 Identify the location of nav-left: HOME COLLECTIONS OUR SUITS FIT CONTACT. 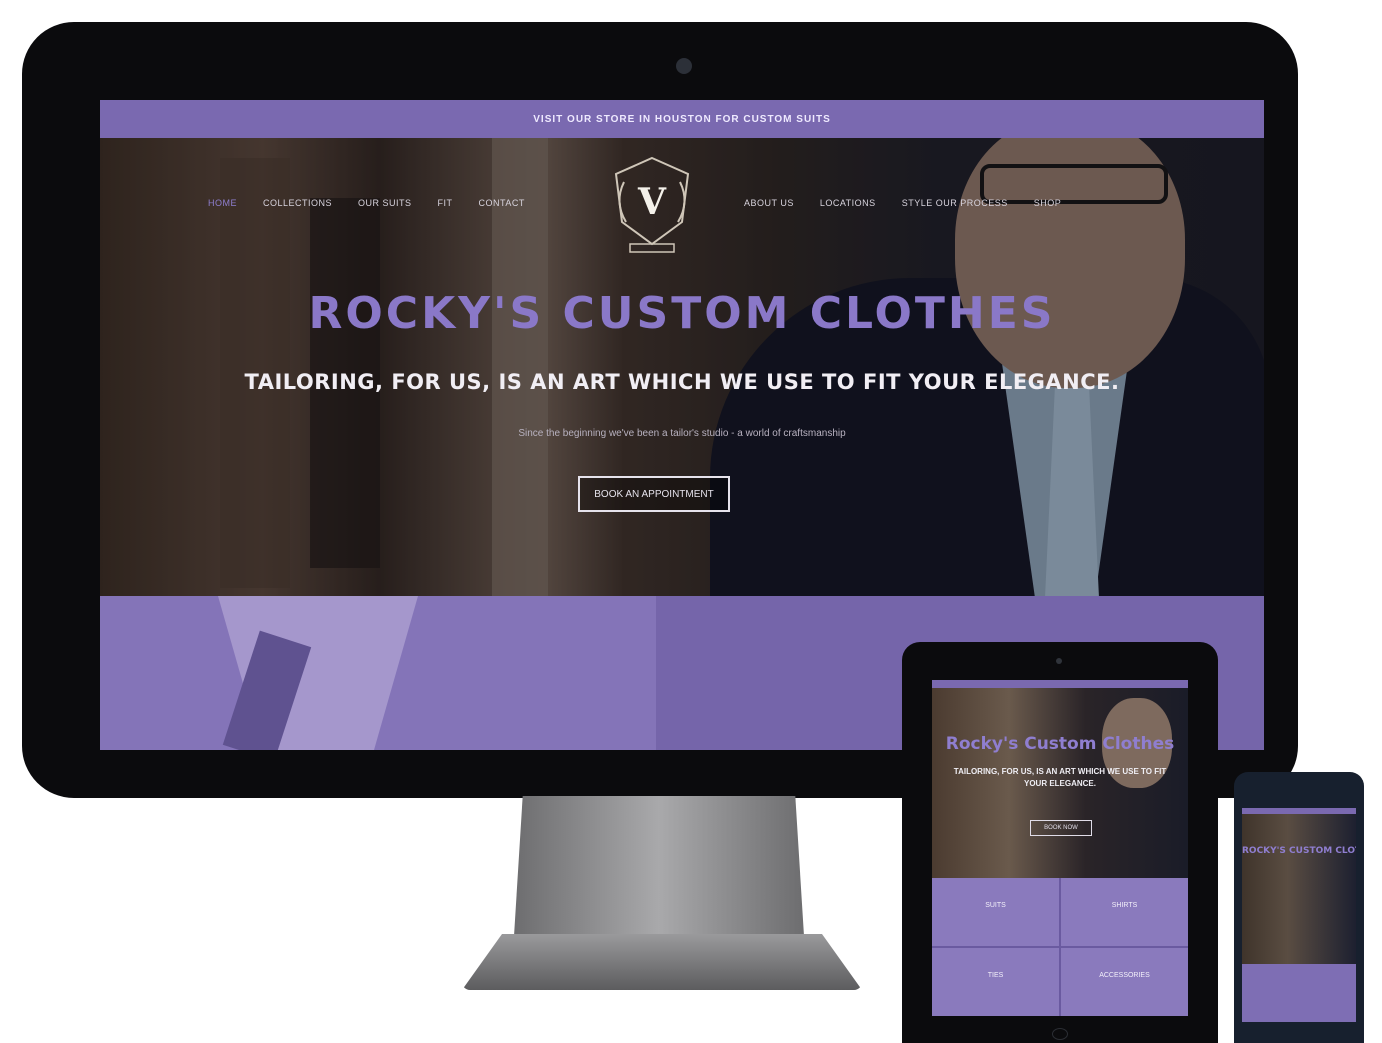
(366, 203).